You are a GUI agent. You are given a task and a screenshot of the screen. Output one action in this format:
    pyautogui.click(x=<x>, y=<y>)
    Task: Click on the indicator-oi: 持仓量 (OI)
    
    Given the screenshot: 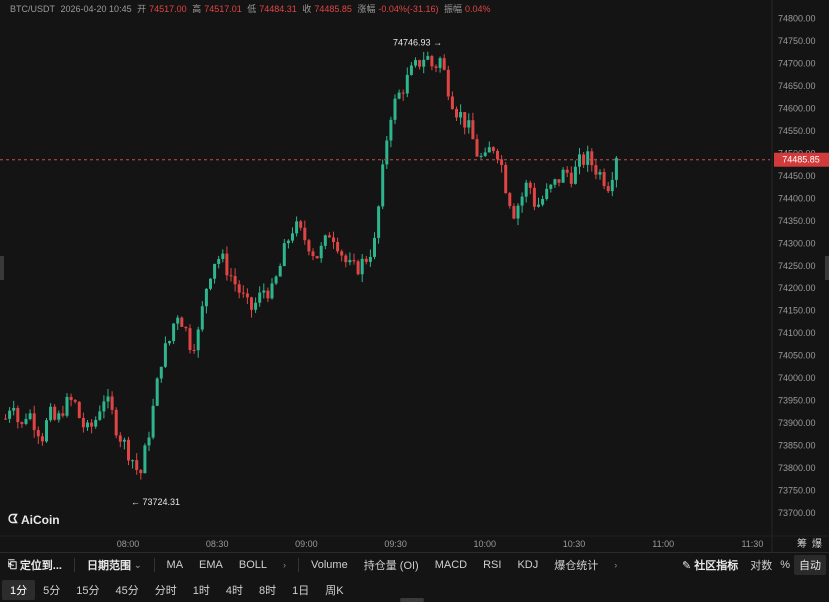 What is the action you would take?
    pyautogui.click(x=391, y=565)
    